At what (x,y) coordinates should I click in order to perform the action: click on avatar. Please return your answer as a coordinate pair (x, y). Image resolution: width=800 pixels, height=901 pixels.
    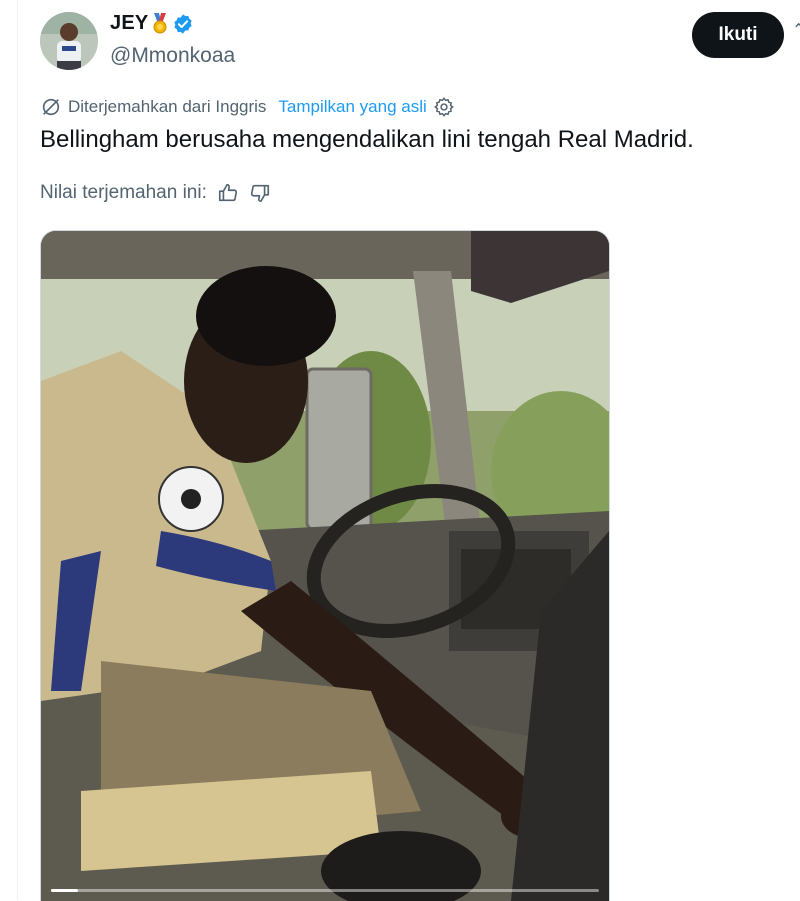
    Looking at the image, I should click on (69, 41).